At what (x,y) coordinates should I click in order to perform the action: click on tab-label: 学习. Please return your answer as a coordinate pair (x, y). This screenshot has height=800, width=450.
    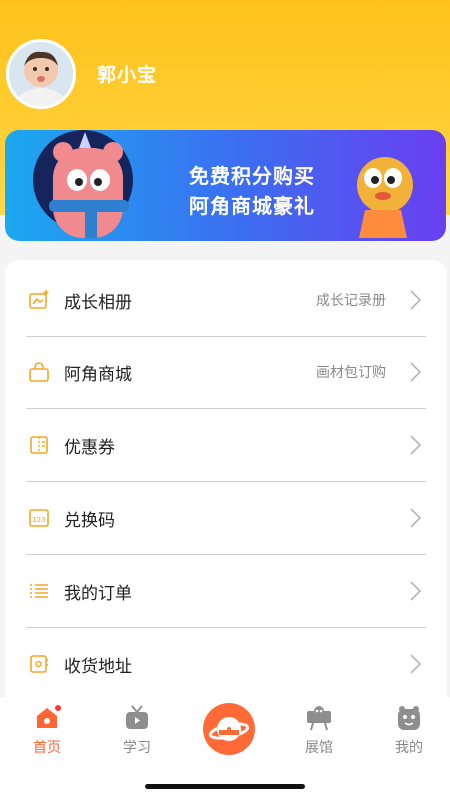
    Looking at the image, I should click on (137, 748).